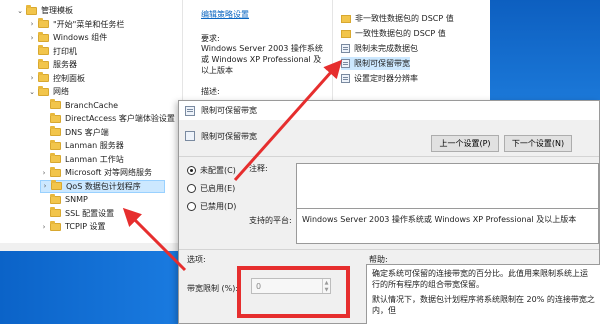  What do you see at coordinates (44, 10) in the screenshot?
I see `tree-item: ⌄ 管理模板` at bounding box center [44, 10].